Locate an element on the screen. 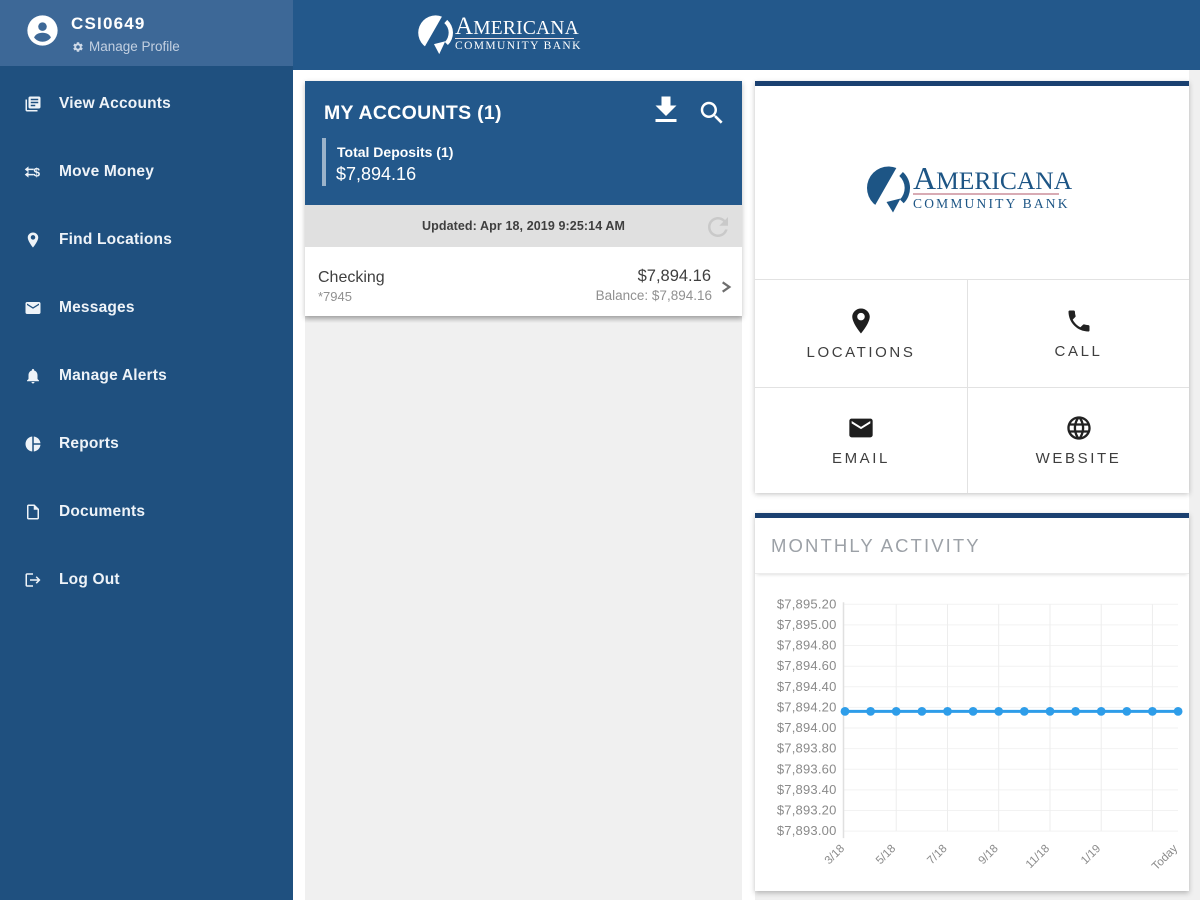 The width and height of the screenshot is (1200, 900). svg-text: 11/18 is located at coordinates (1038, 857).